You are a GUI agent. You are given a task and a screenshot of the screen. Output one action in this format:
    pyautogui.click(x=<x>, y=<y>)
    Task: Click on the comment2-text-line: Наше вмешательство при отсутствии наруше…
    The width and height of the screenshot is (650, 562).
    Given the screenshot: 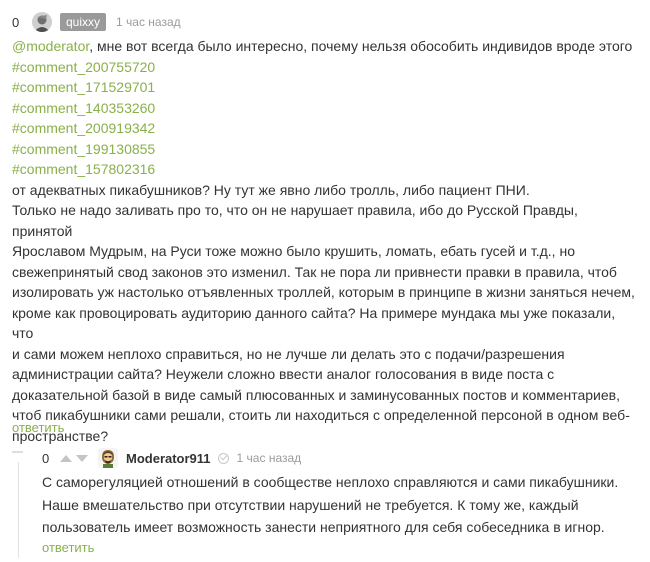 What is the action you would take?
    pyautogui.click(x=310, y=504)
    